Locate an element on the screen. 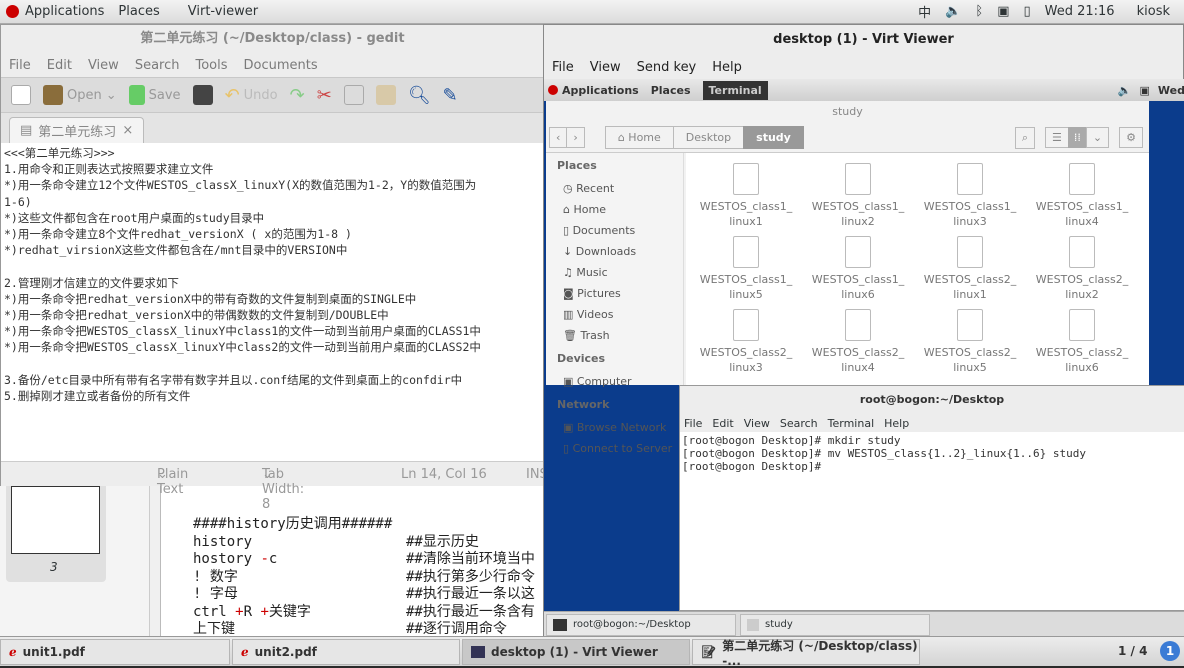 The height and width of the screenshot is (668, 1184). window-title: desktop (1) - Virt Viewer is located at coordinates (863, 39).